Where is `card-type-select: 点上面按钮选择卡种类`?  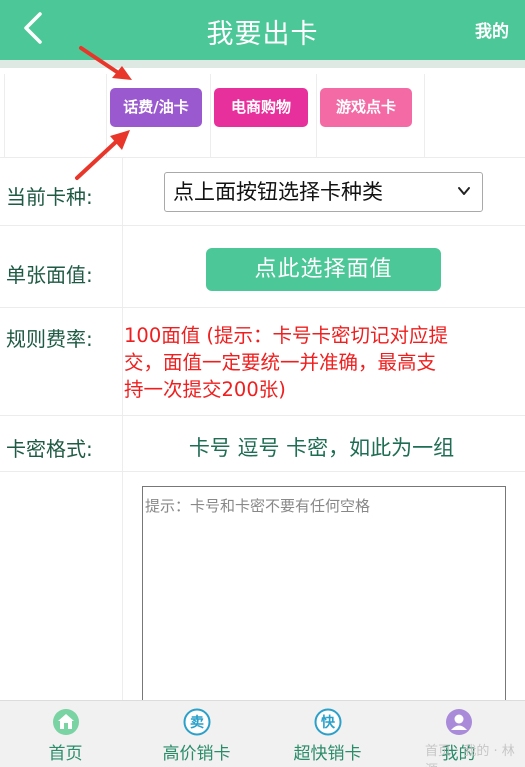 card-type-select: 点上面按钮选择卡种类 is located at coordinates (323, 192).